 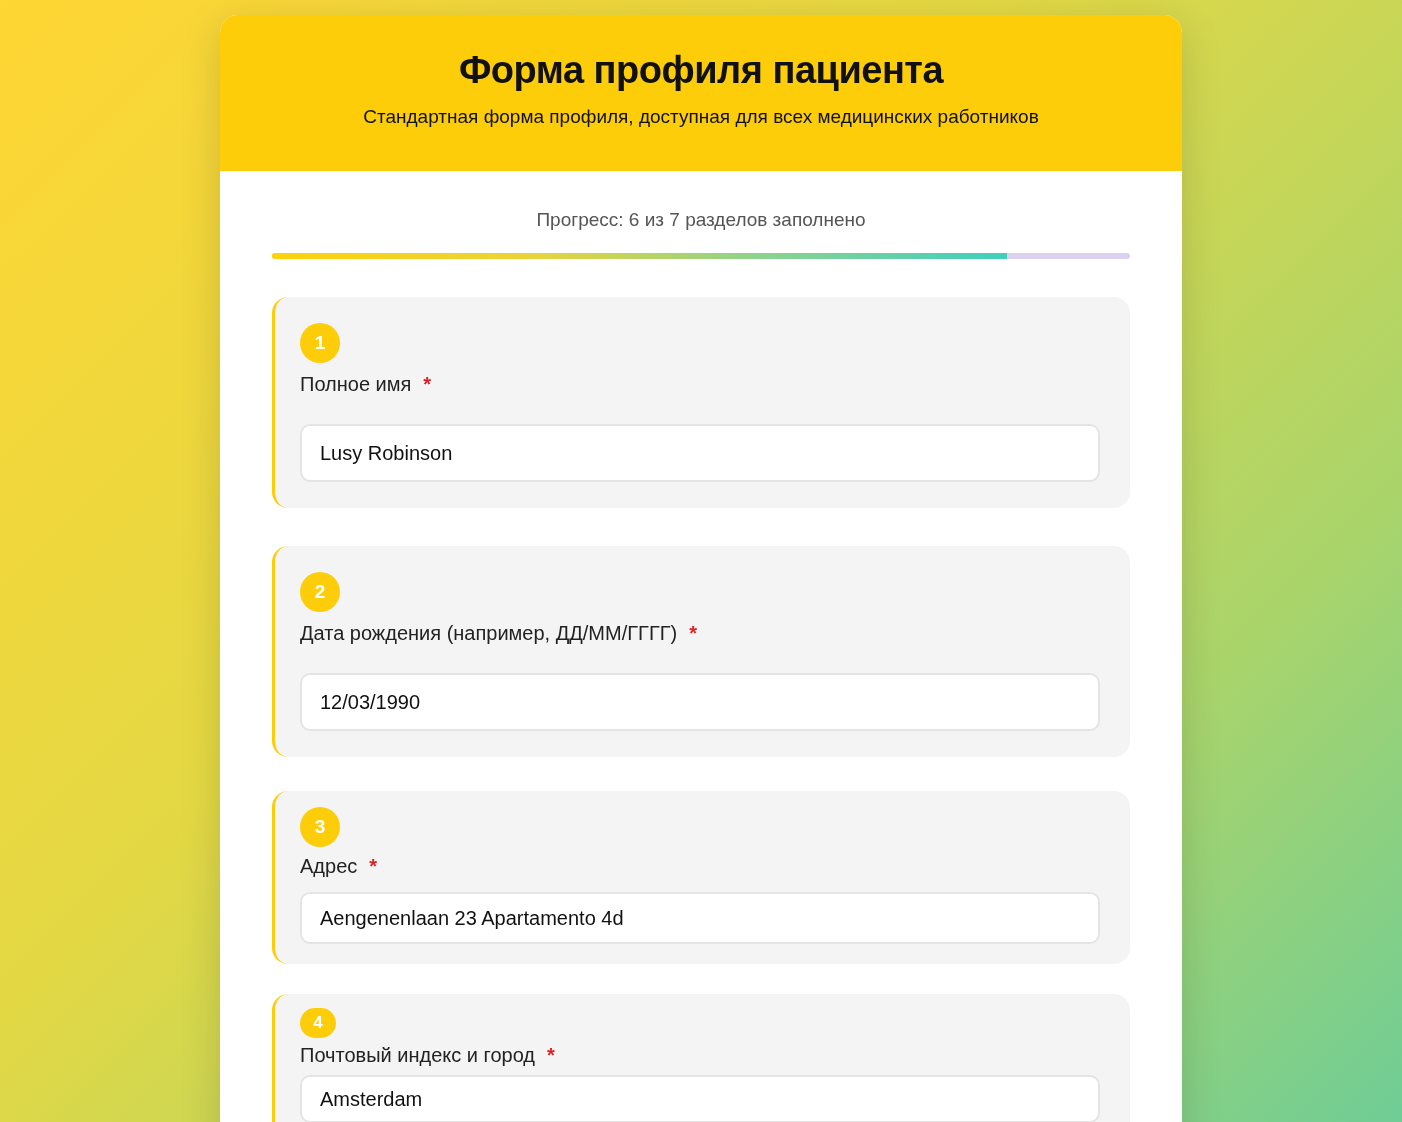 What do you see at coordinates (701, 70) in the screenshot?
I see `form-title: Форма профиля пациента` at bounding box center [701, 70].